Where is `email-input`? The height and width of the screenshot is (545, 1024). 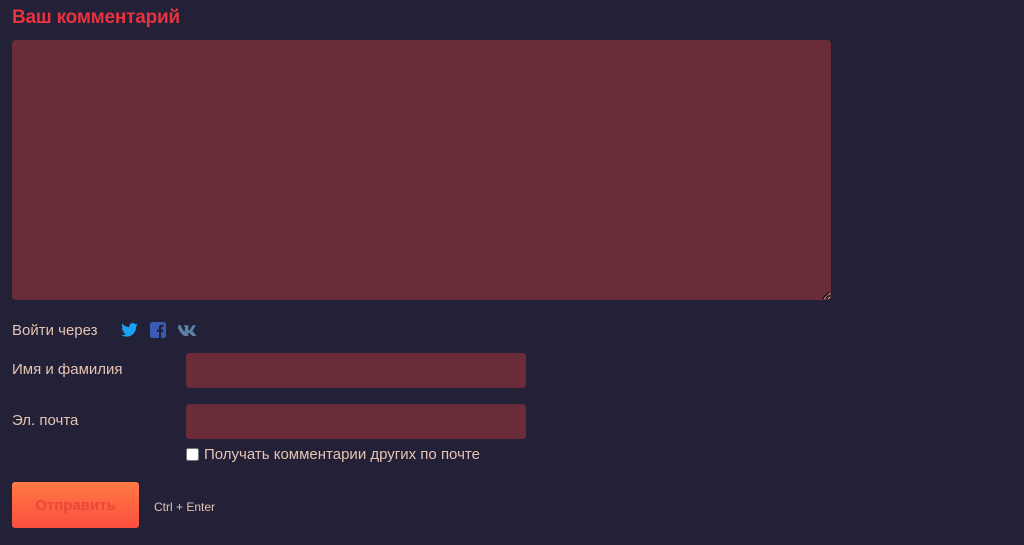 email-input is located at coordinates (356, 421).